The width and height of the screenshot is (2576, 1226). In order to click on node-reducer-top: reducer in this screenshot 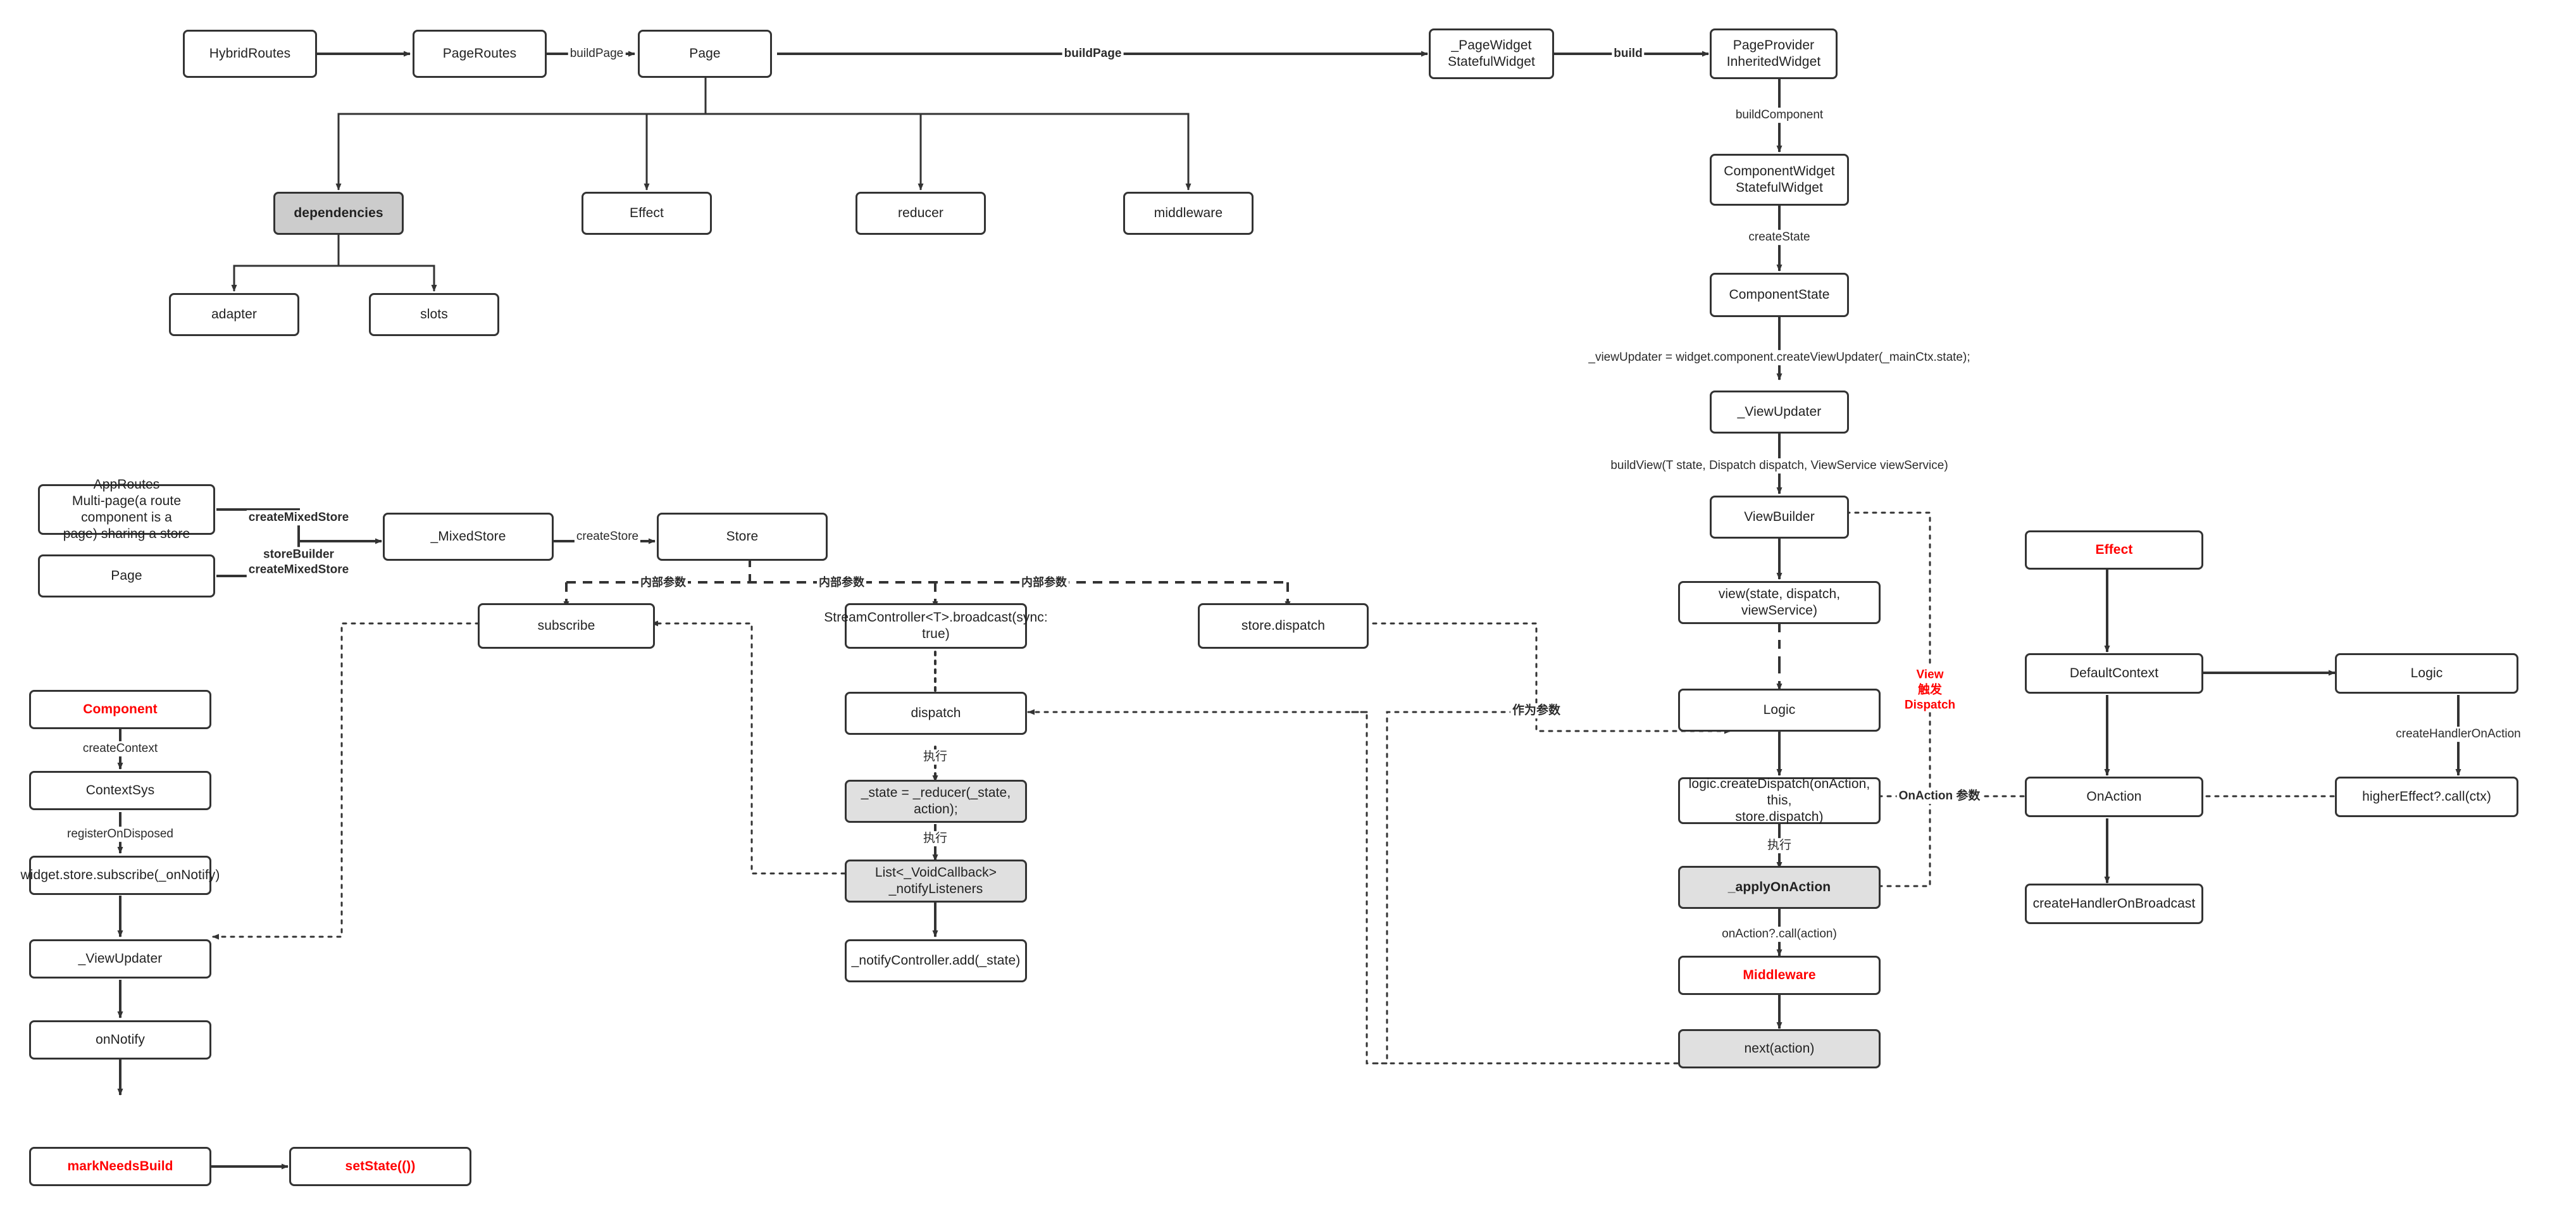, I will do `click(921, 214)`.